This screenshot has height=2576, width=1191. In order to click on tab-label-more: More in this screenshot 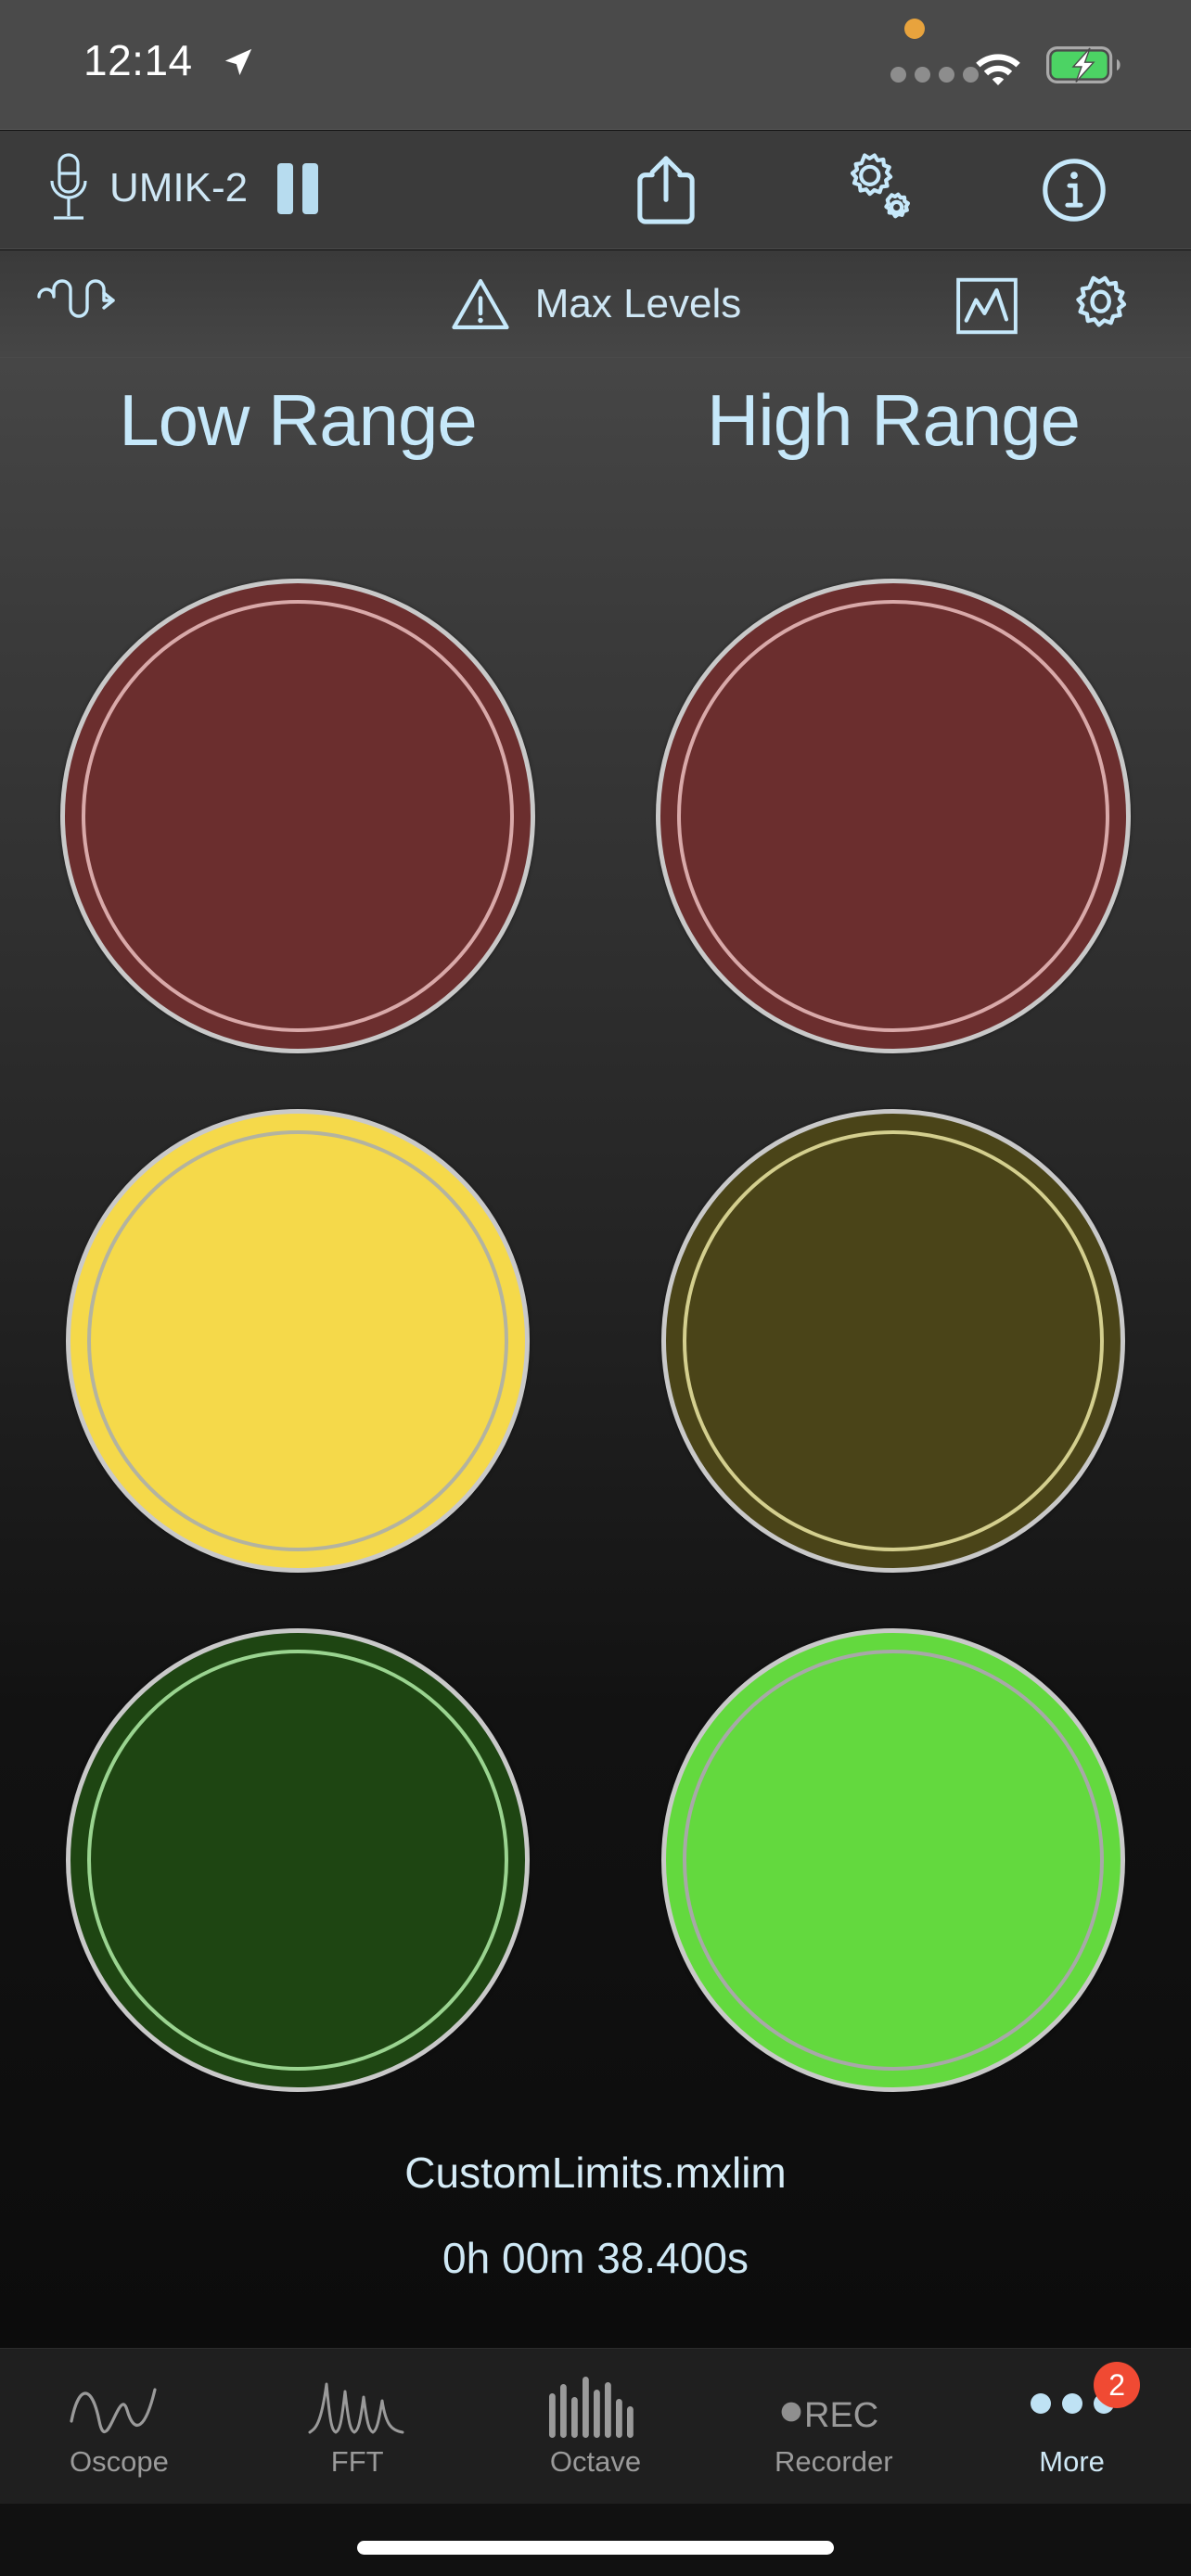, I will do `click(1072, 2461)`.